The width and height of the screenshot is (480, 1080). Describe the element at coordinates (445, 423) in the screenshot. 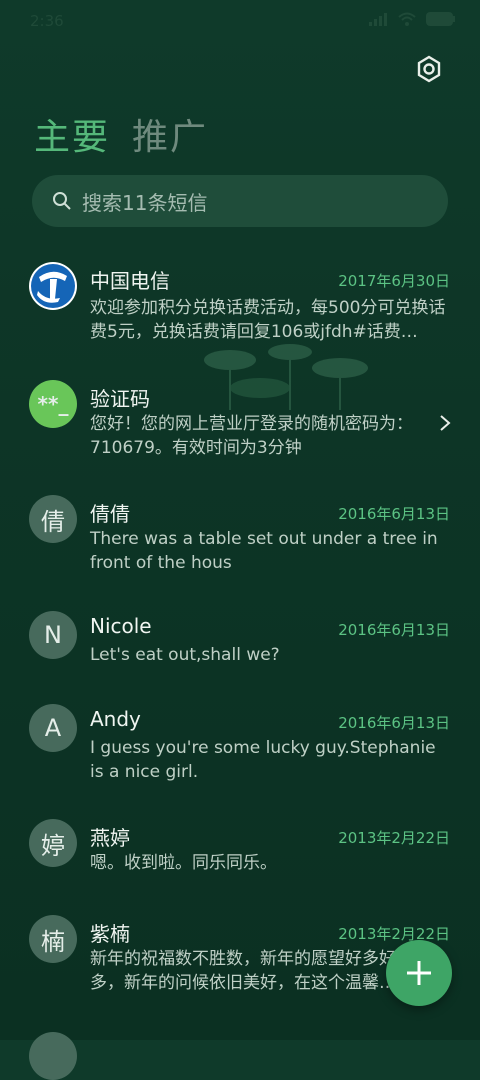

I see `chevron-right-icon` at that location.